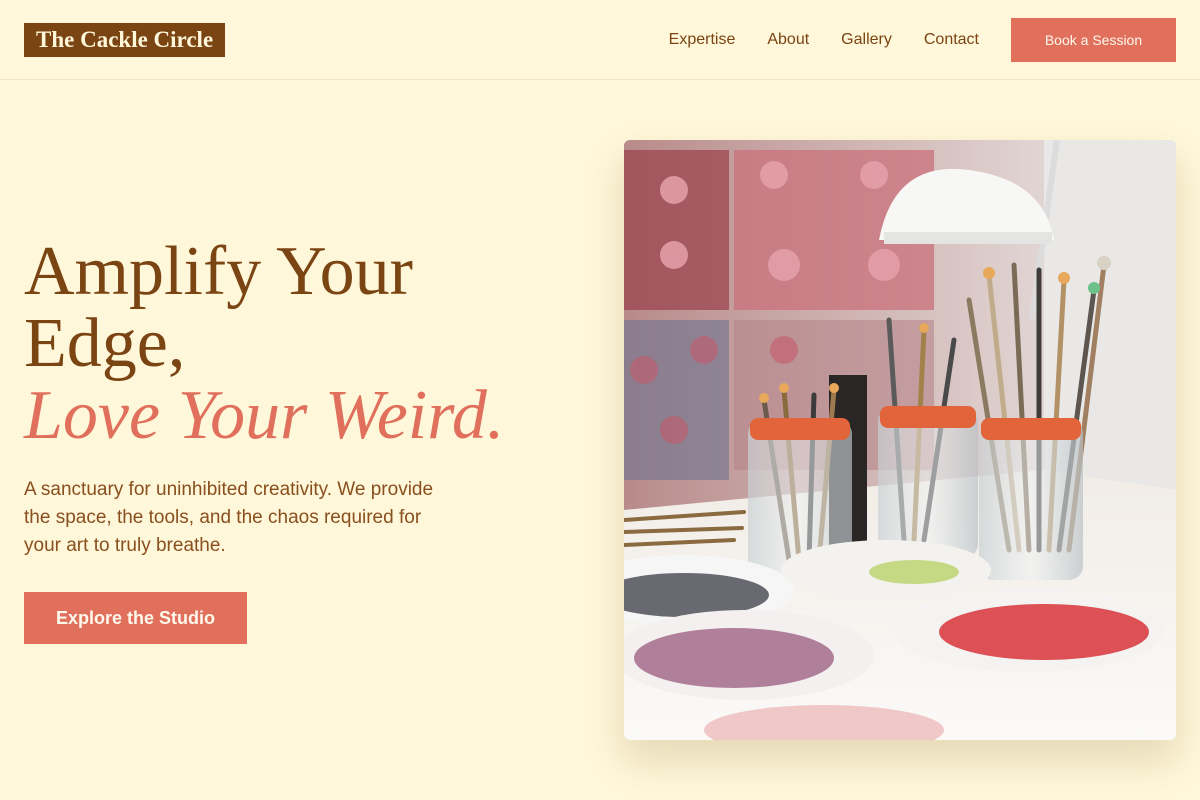  Describe the element at coordinates (1093, 40) in the screenshot. I see `book-session-button: Book a Session` at that location.